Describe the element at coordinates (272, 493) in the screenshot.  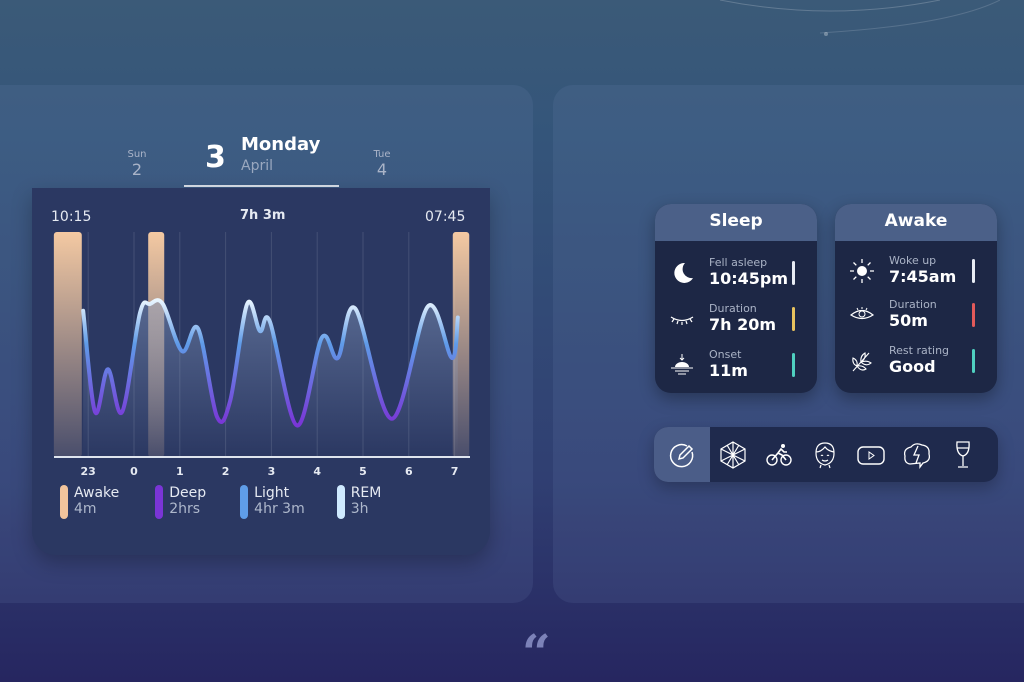
I see `legend-label: Light` at that location.